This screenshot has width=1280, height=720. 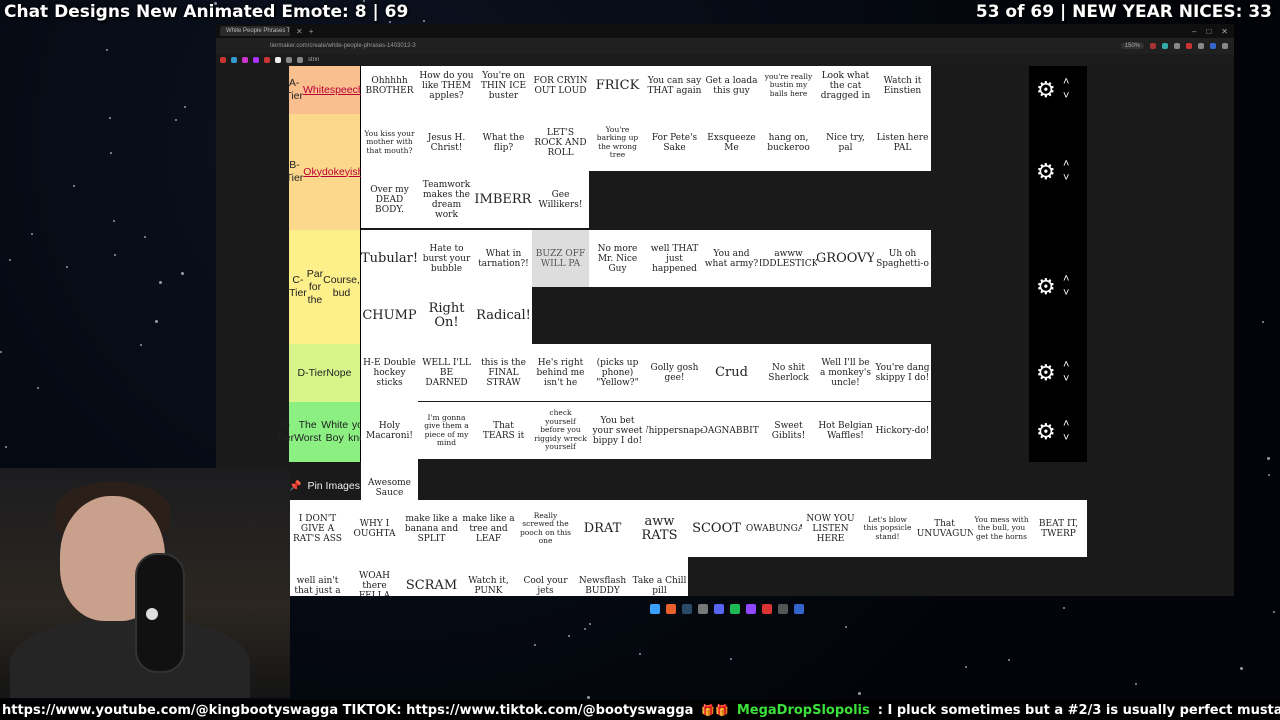 I want to click on tier-item-card: You and what army?, so click(x=731, y=258).